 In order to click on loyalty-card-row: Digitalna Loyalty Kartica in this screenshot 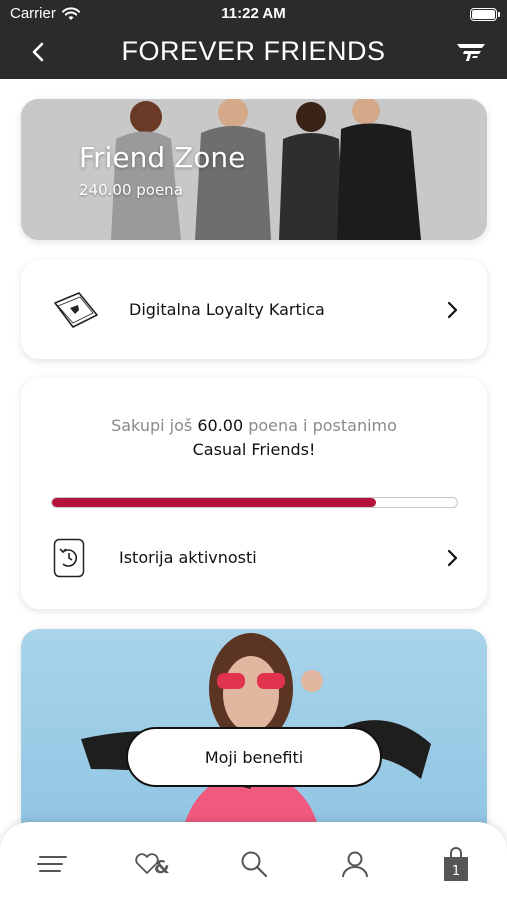, I will do `click(254, 309)`.